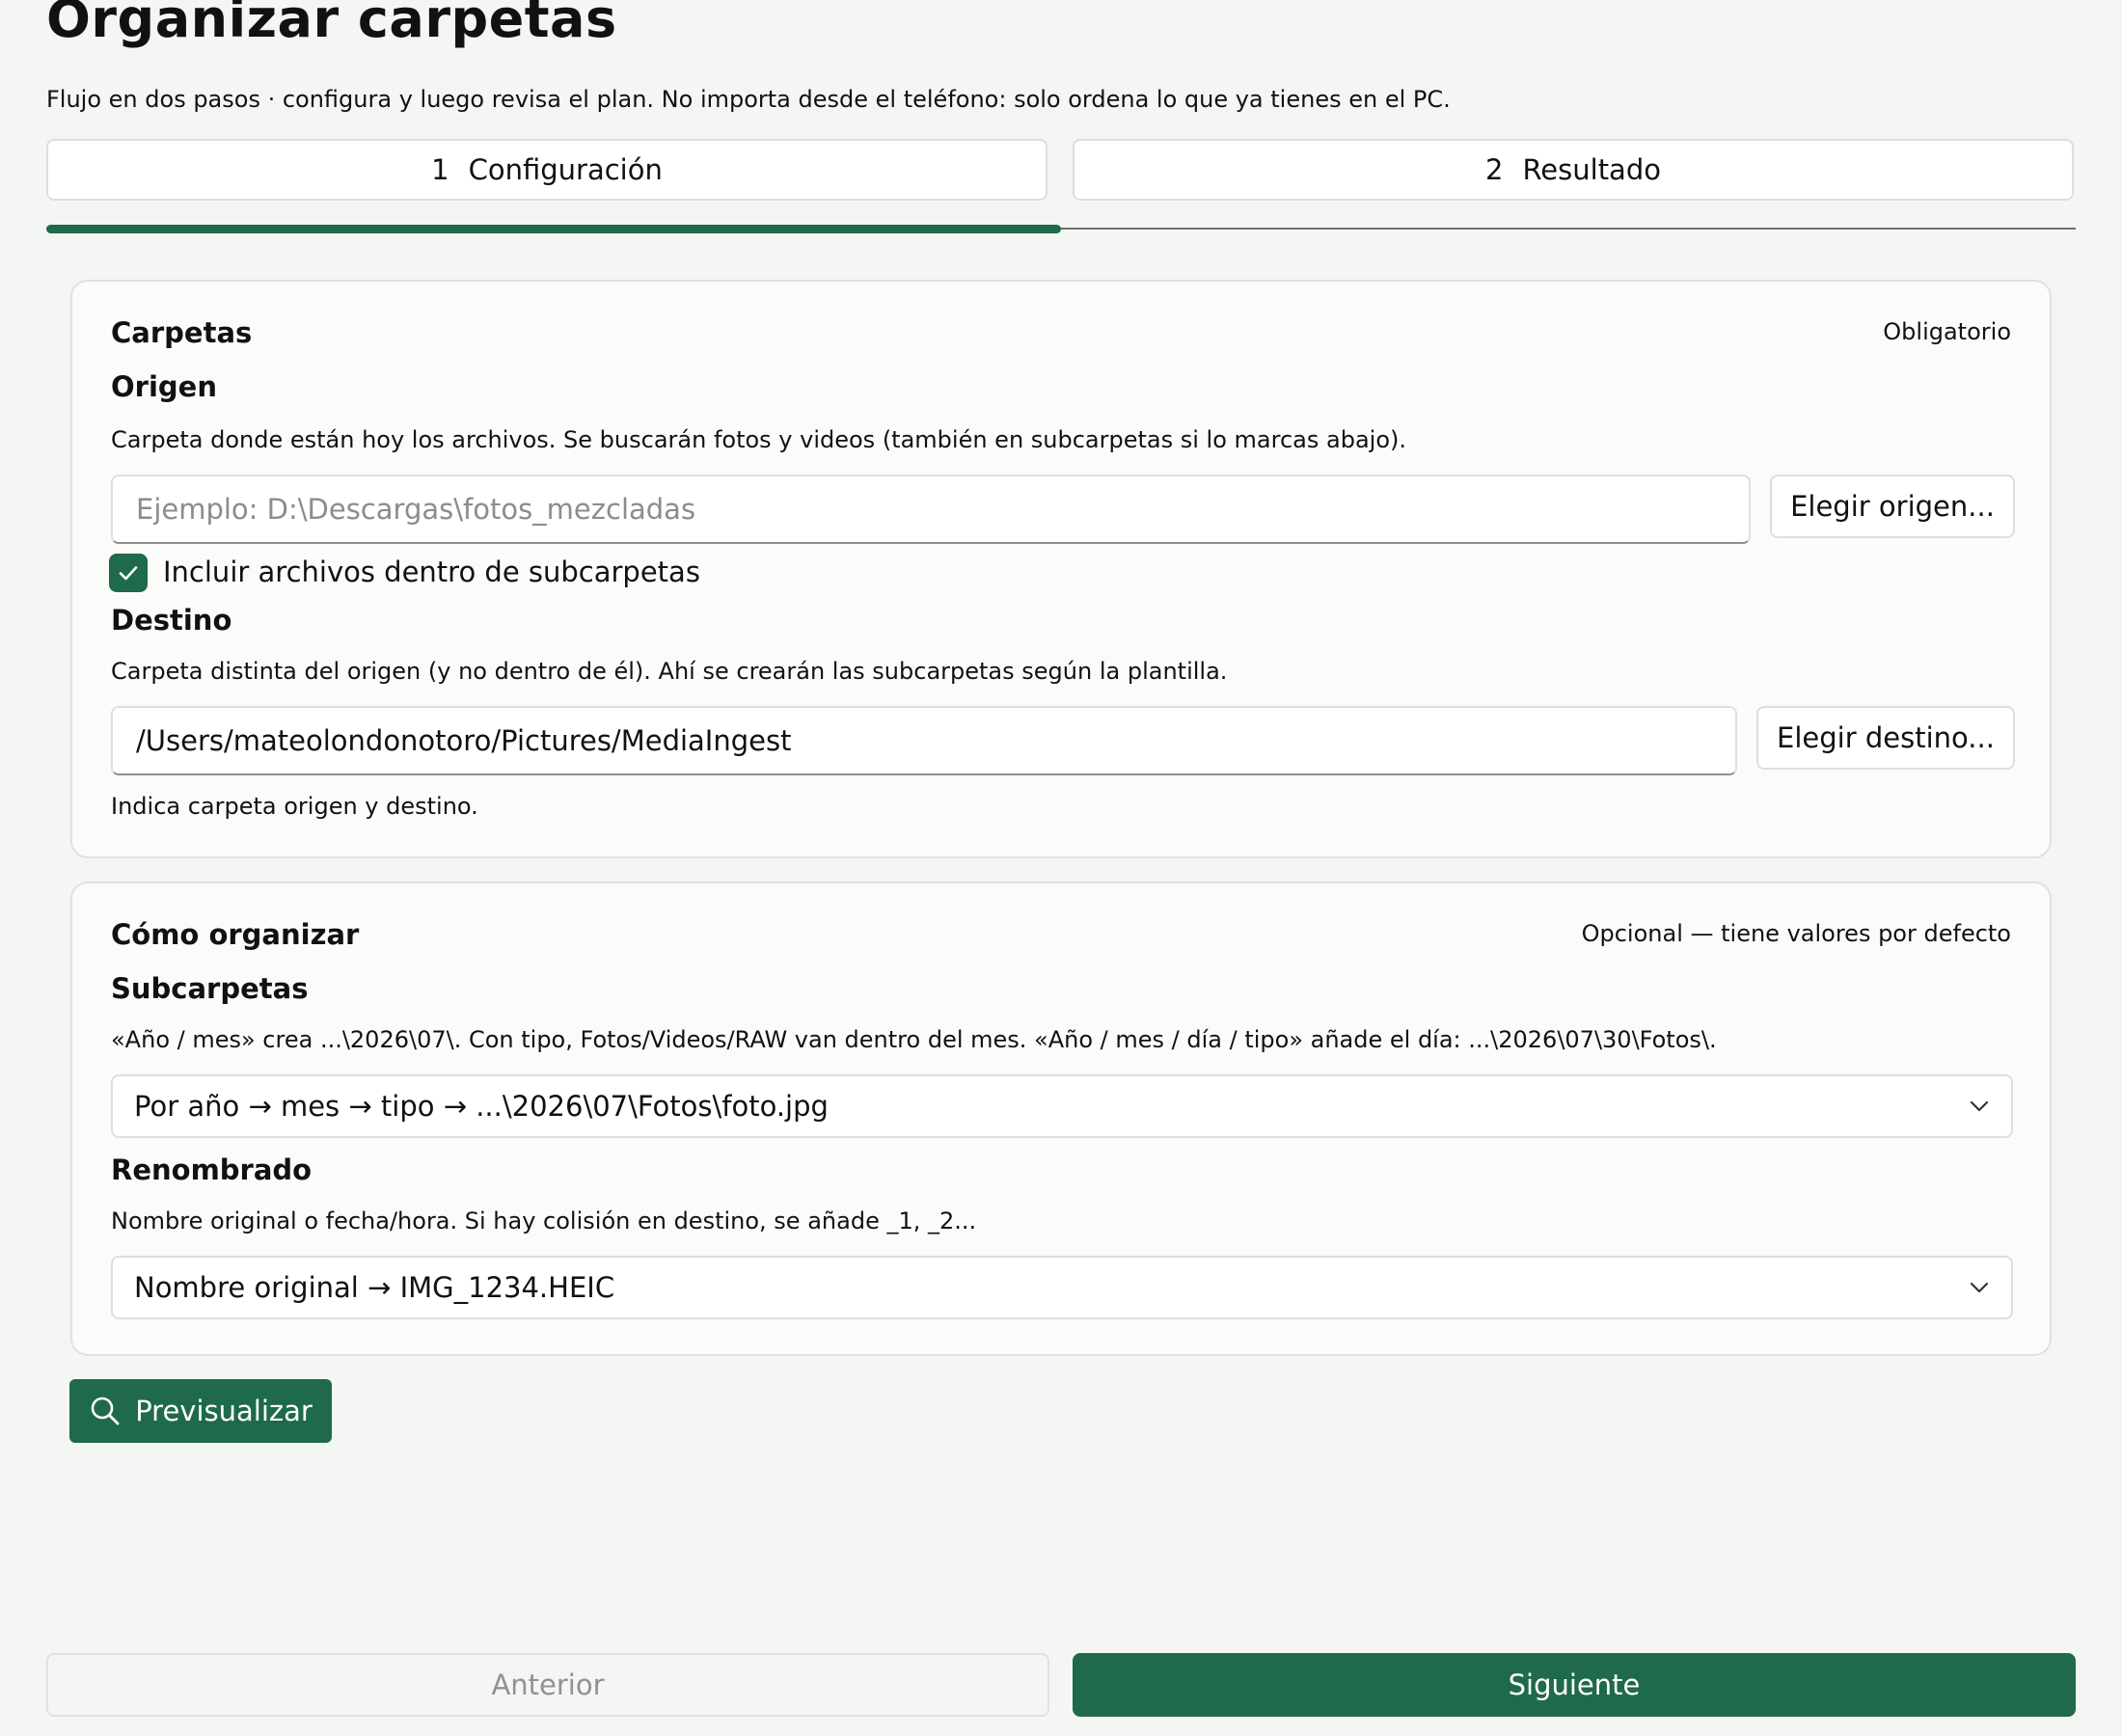  Describe the element at coordinates (332, 25) in the screenshot. I see `page-title: Organizar carpetas` at that location.